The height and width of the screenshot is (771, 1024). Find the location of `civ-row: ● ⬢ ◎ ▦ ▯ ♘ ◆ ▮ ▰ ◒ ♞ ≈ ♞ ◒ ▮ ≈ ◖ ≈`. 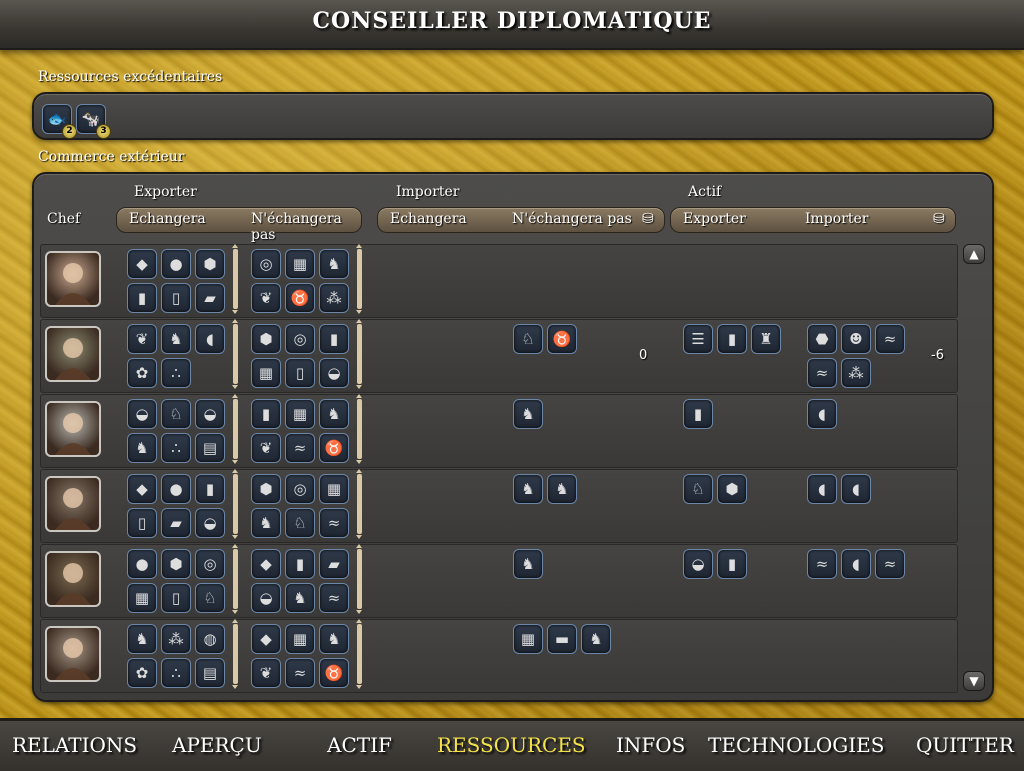

civ-row: ● ⬢ ◎ ▦ ▯ ♘ ◆ ▮ ▰ ◒ ♞ ≈ ♞ ◒ ▮ ≈ ◖ ≈ is located at coordinates (499, 581).